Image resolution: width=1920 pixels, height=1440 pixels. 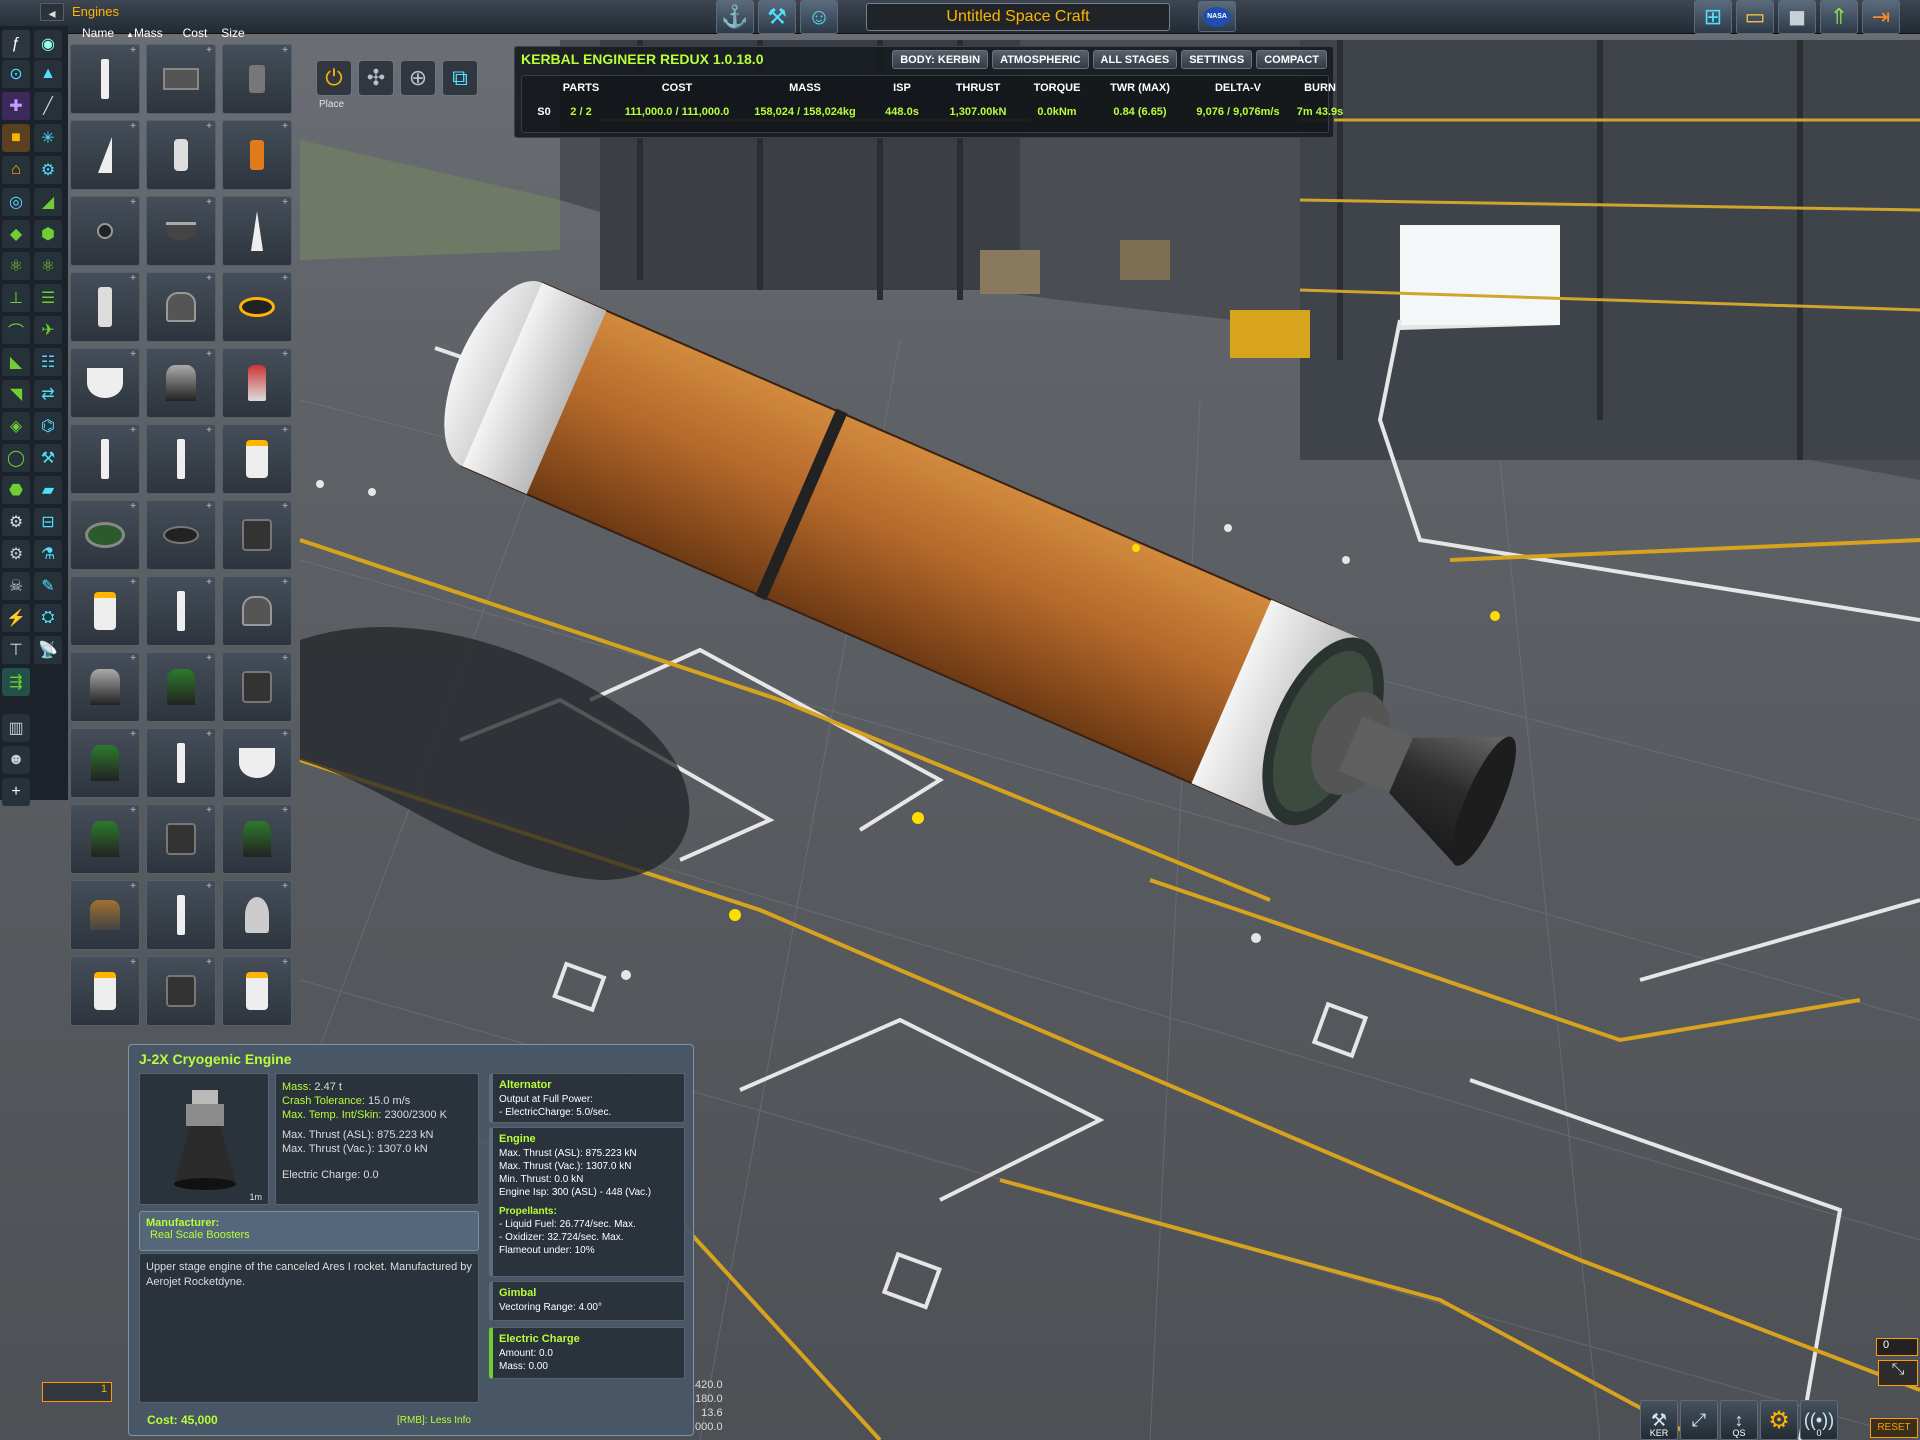 What do you see at coordinates (48, 650) in the screenshot?
I see `antenna-icon: 📡` at bounding box center [48, 650].